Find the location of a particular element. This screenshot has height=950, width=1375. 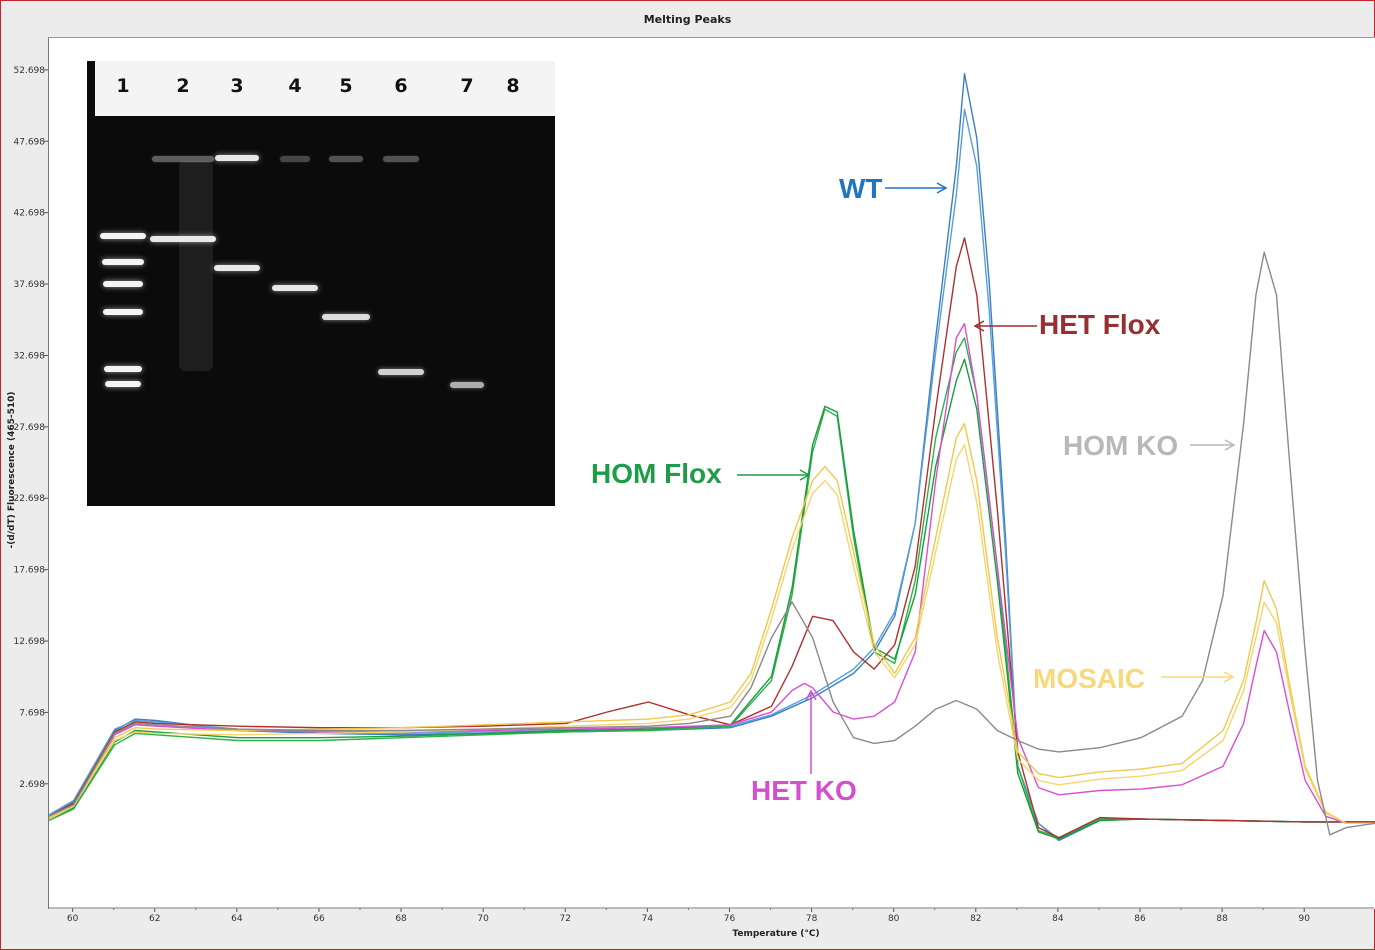

annotation-label: HOM KO is located at coordinates (1120, 445).